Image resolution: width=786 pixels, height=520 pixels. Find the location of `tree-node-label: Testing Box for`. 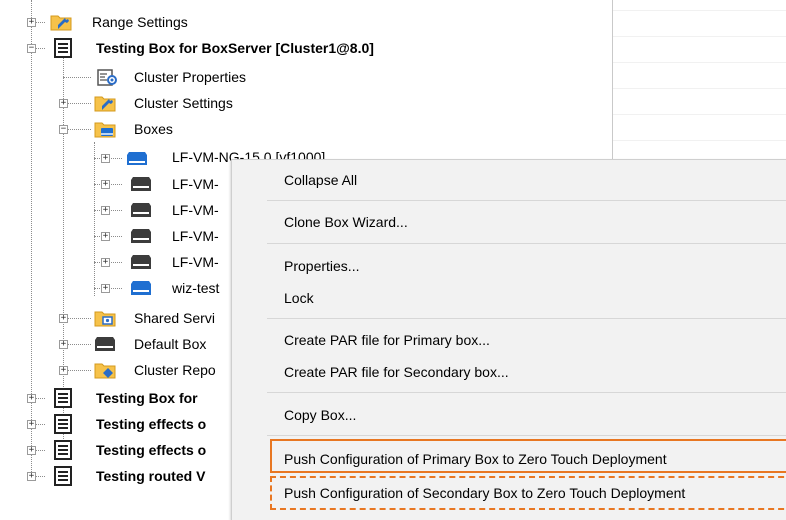

tree-node-label: Testing Box for is located at coordinates (147, 398).